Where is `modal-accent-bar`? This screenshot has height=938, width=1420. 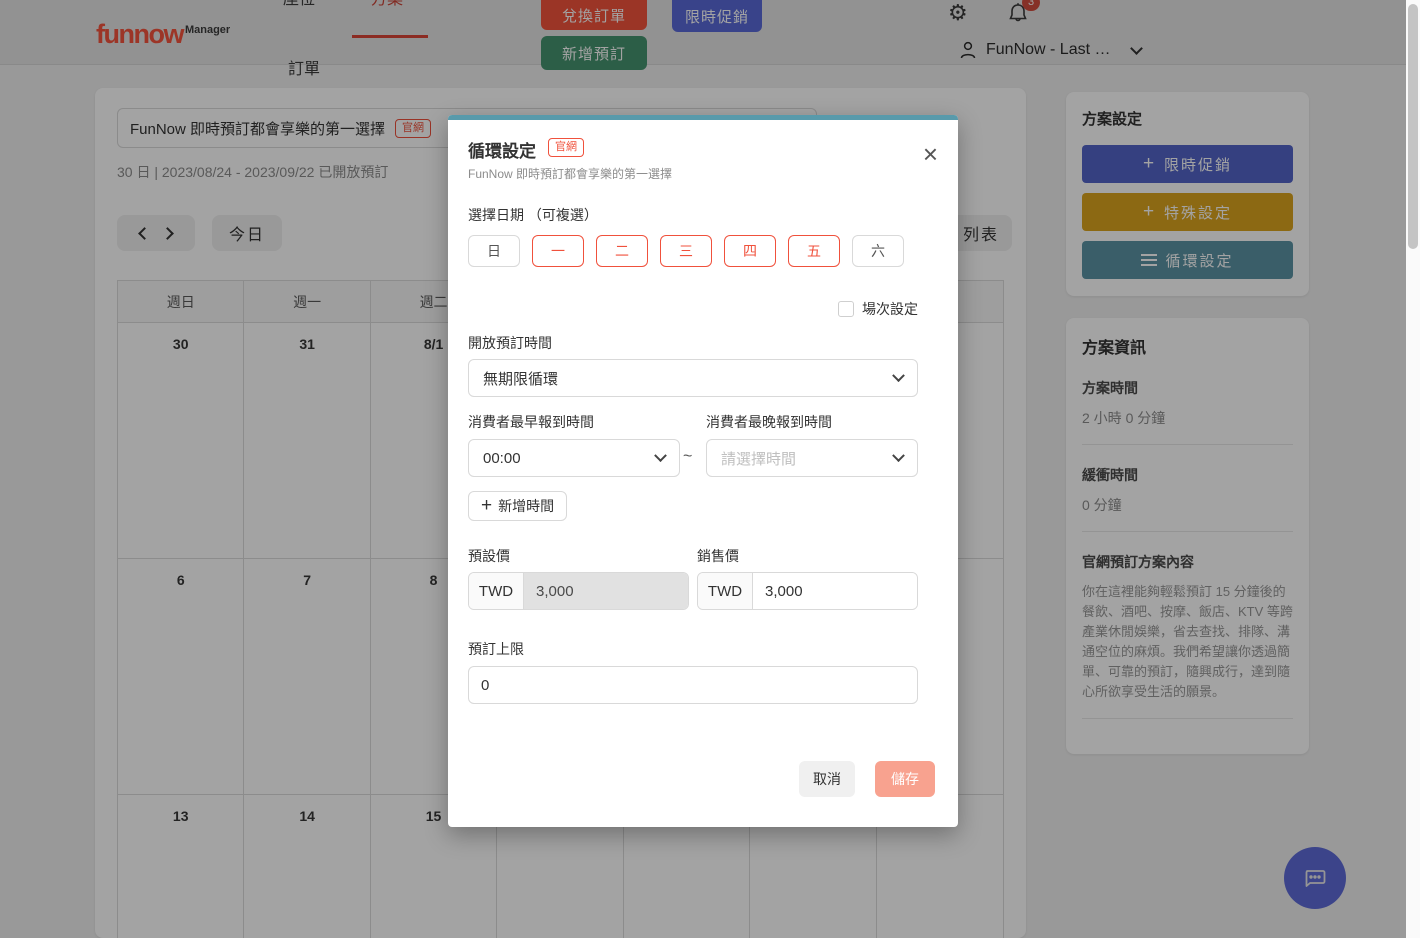 modal-accent-bar is located at coordinates (703, 117).